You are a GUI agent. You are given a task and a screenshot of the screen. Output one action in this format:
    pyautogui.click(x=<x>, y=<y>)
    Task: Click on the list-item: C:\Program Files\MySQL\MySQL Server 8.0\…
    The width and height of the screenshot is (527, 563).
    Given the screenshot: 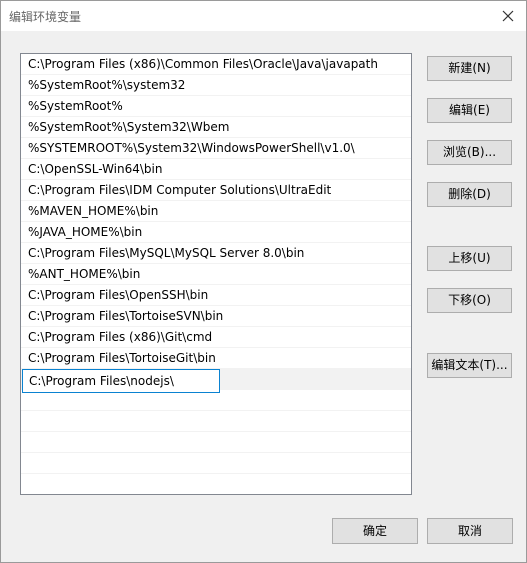 What is the action you would take?
    pyautogui.click(x=216, y=253)
    